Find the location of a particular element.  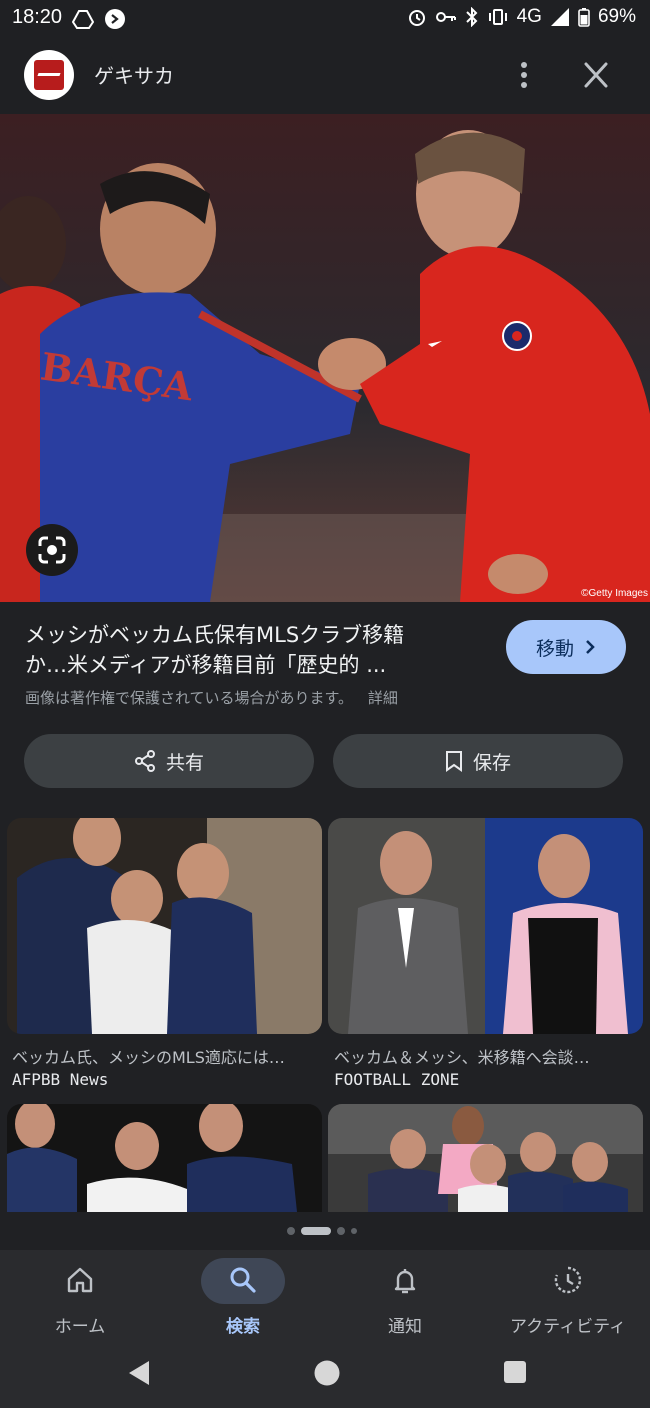

bookmark-icon is located at coordinates (453, 761).